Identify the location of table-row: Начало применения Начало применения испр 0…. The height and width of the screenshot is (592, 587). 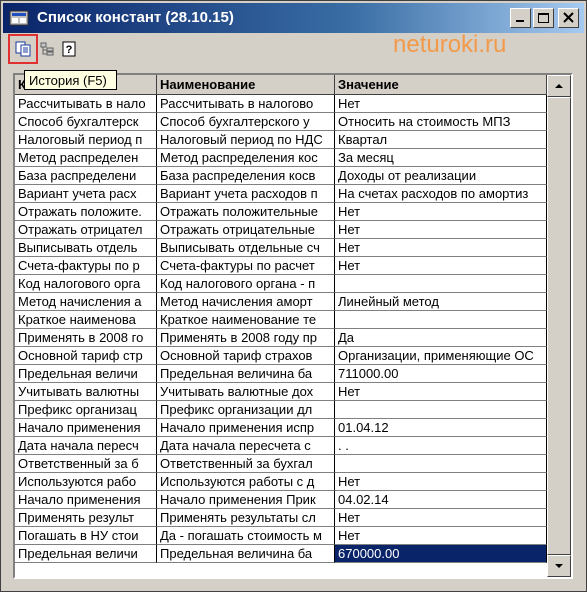
(285, 428).